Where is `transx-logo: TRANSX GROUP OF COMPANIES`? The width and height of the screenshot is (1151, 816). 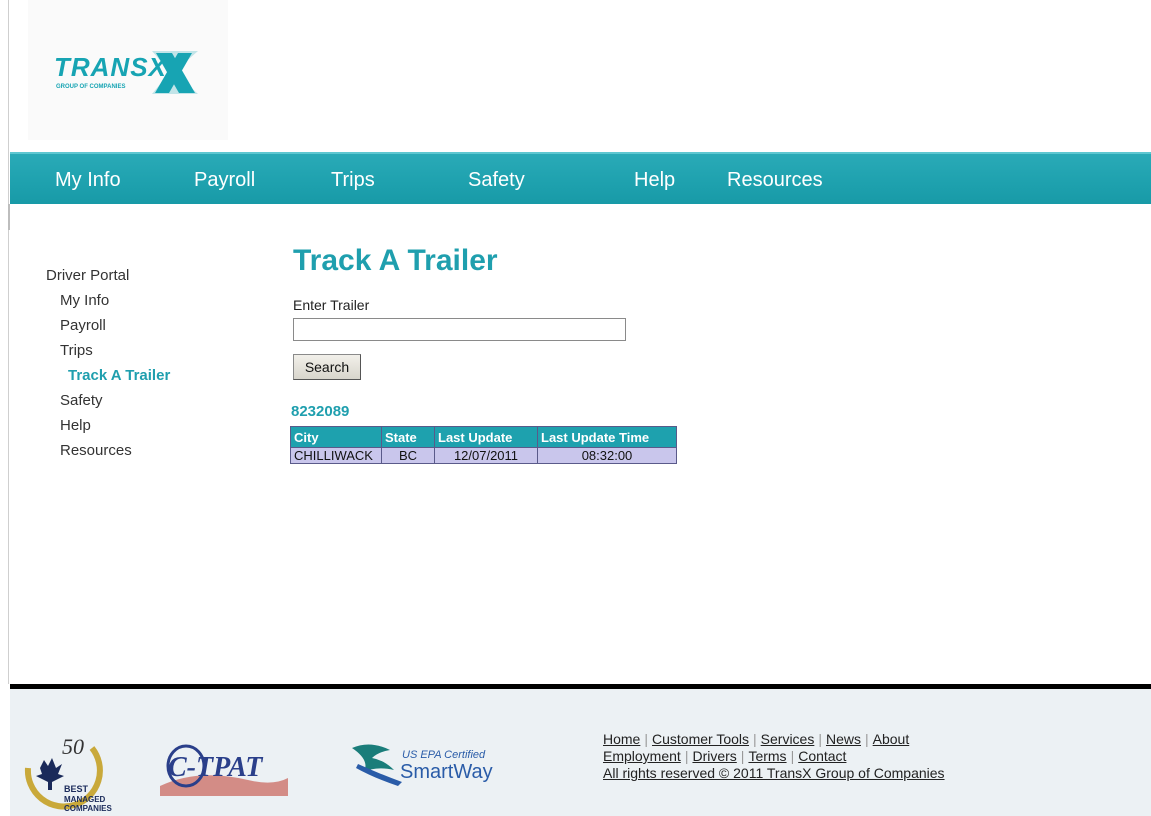
transx-logo: TRANSX GROUP OF COMPANIES is located at coordinates (127, 73).